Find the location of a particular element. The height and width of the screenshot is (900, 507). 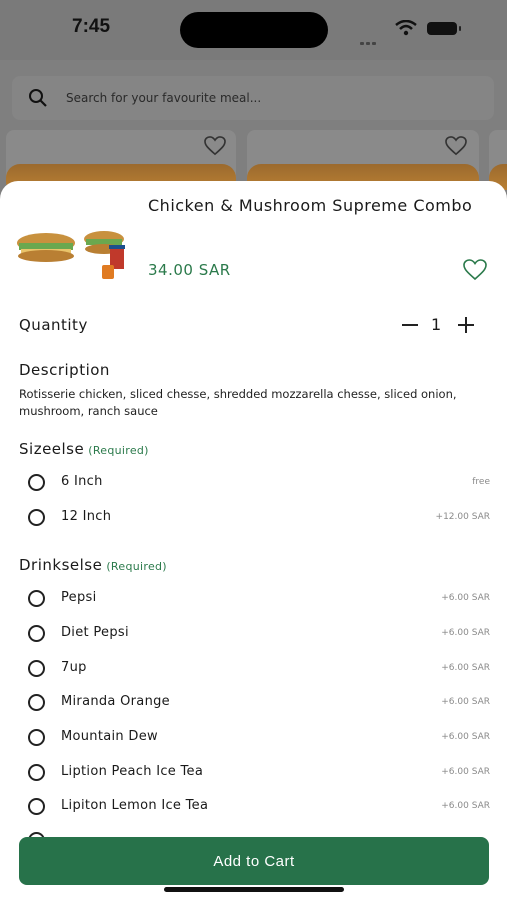

drink-option-pepsi: Pepsi +6.00 SAR is located at coordinates (259, 601).